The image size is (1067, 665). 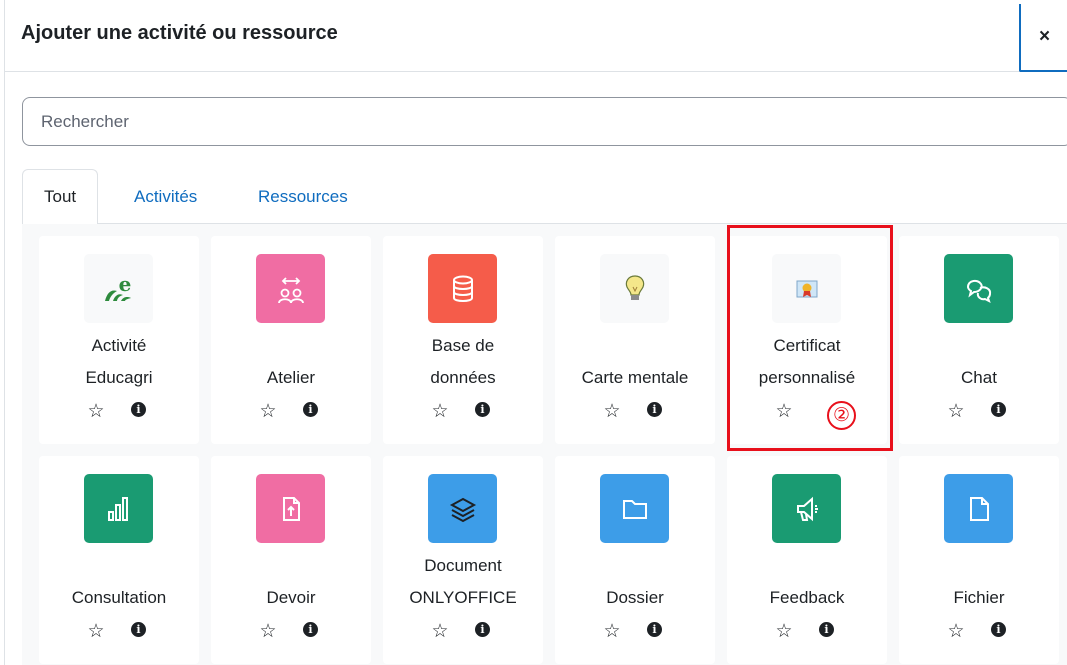 I want to click on module-label-line2: ONLYOFFICE, so click(x=463, y=597).